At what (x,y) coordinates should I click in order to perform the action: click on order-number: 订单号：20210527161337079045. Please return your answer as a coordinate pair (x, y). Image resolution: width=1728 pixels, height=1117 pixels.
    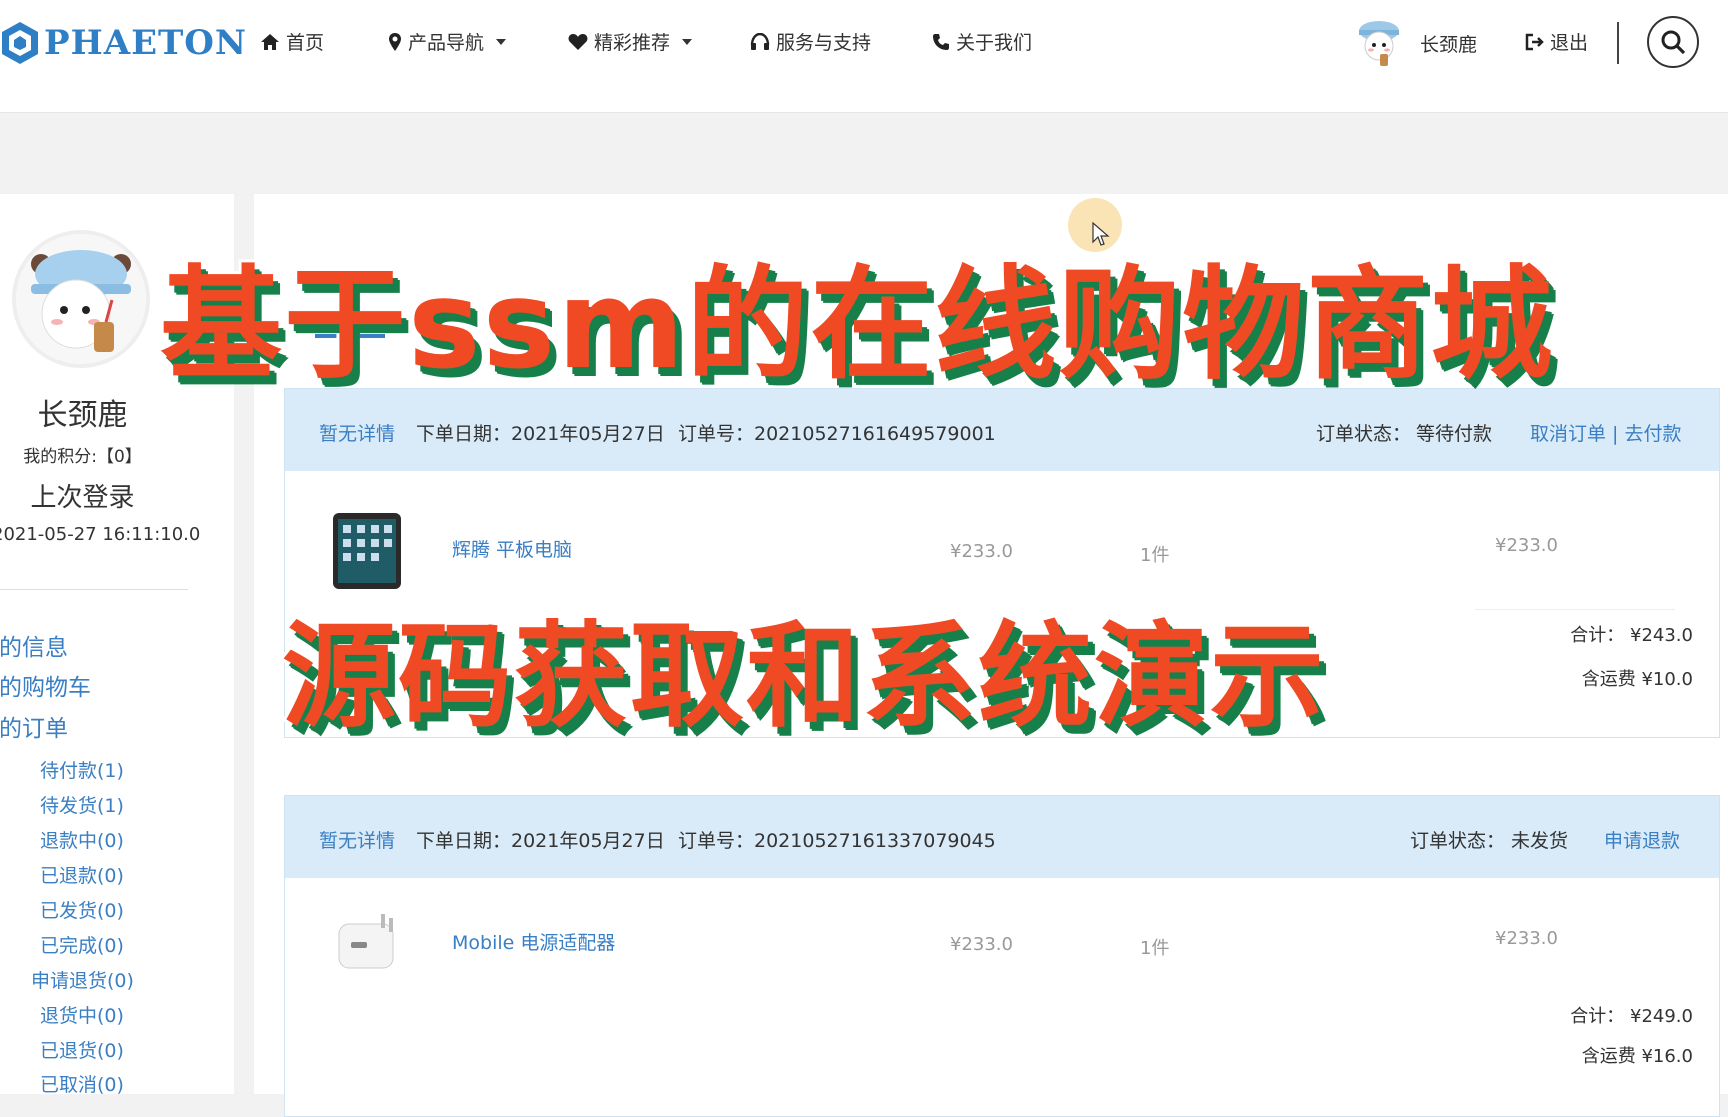
    Looking at the image, I should click on (837, 841).